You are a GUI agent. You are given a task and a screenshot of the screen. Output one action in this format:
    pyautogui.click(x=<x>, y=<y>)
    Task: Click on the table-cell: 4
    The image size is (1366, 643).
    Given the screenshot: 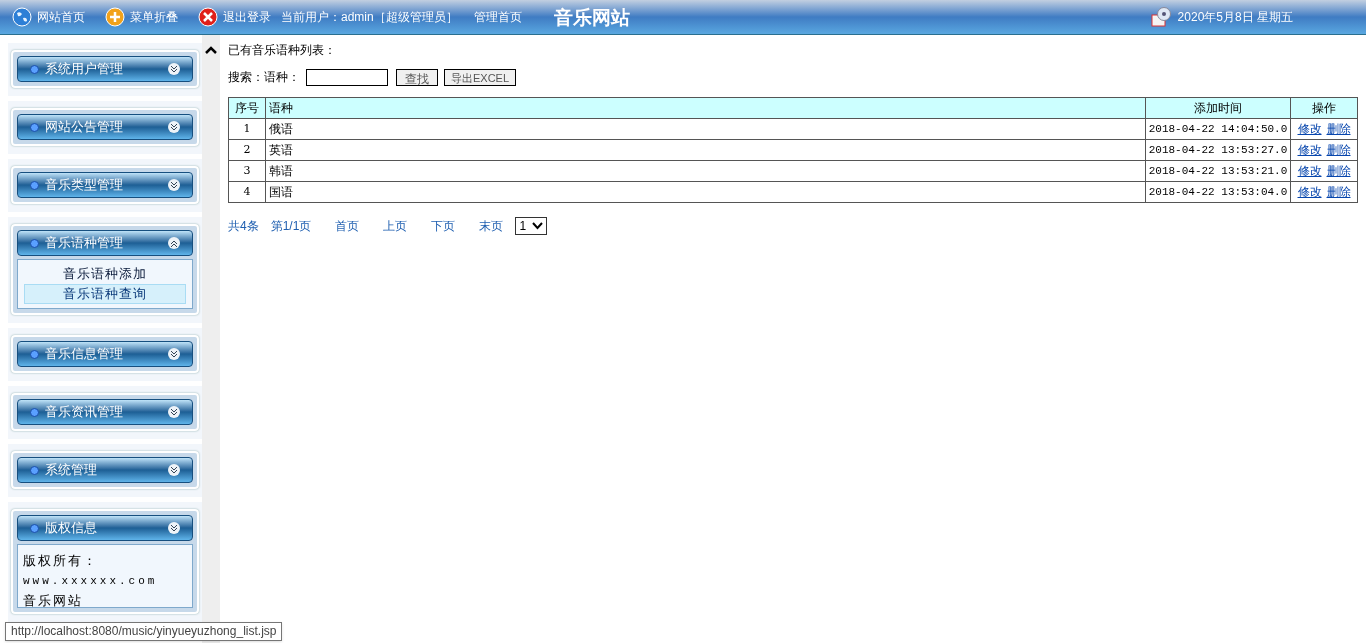 What is the action you would take?
    pyautogui.click(x=247, y=192)
    